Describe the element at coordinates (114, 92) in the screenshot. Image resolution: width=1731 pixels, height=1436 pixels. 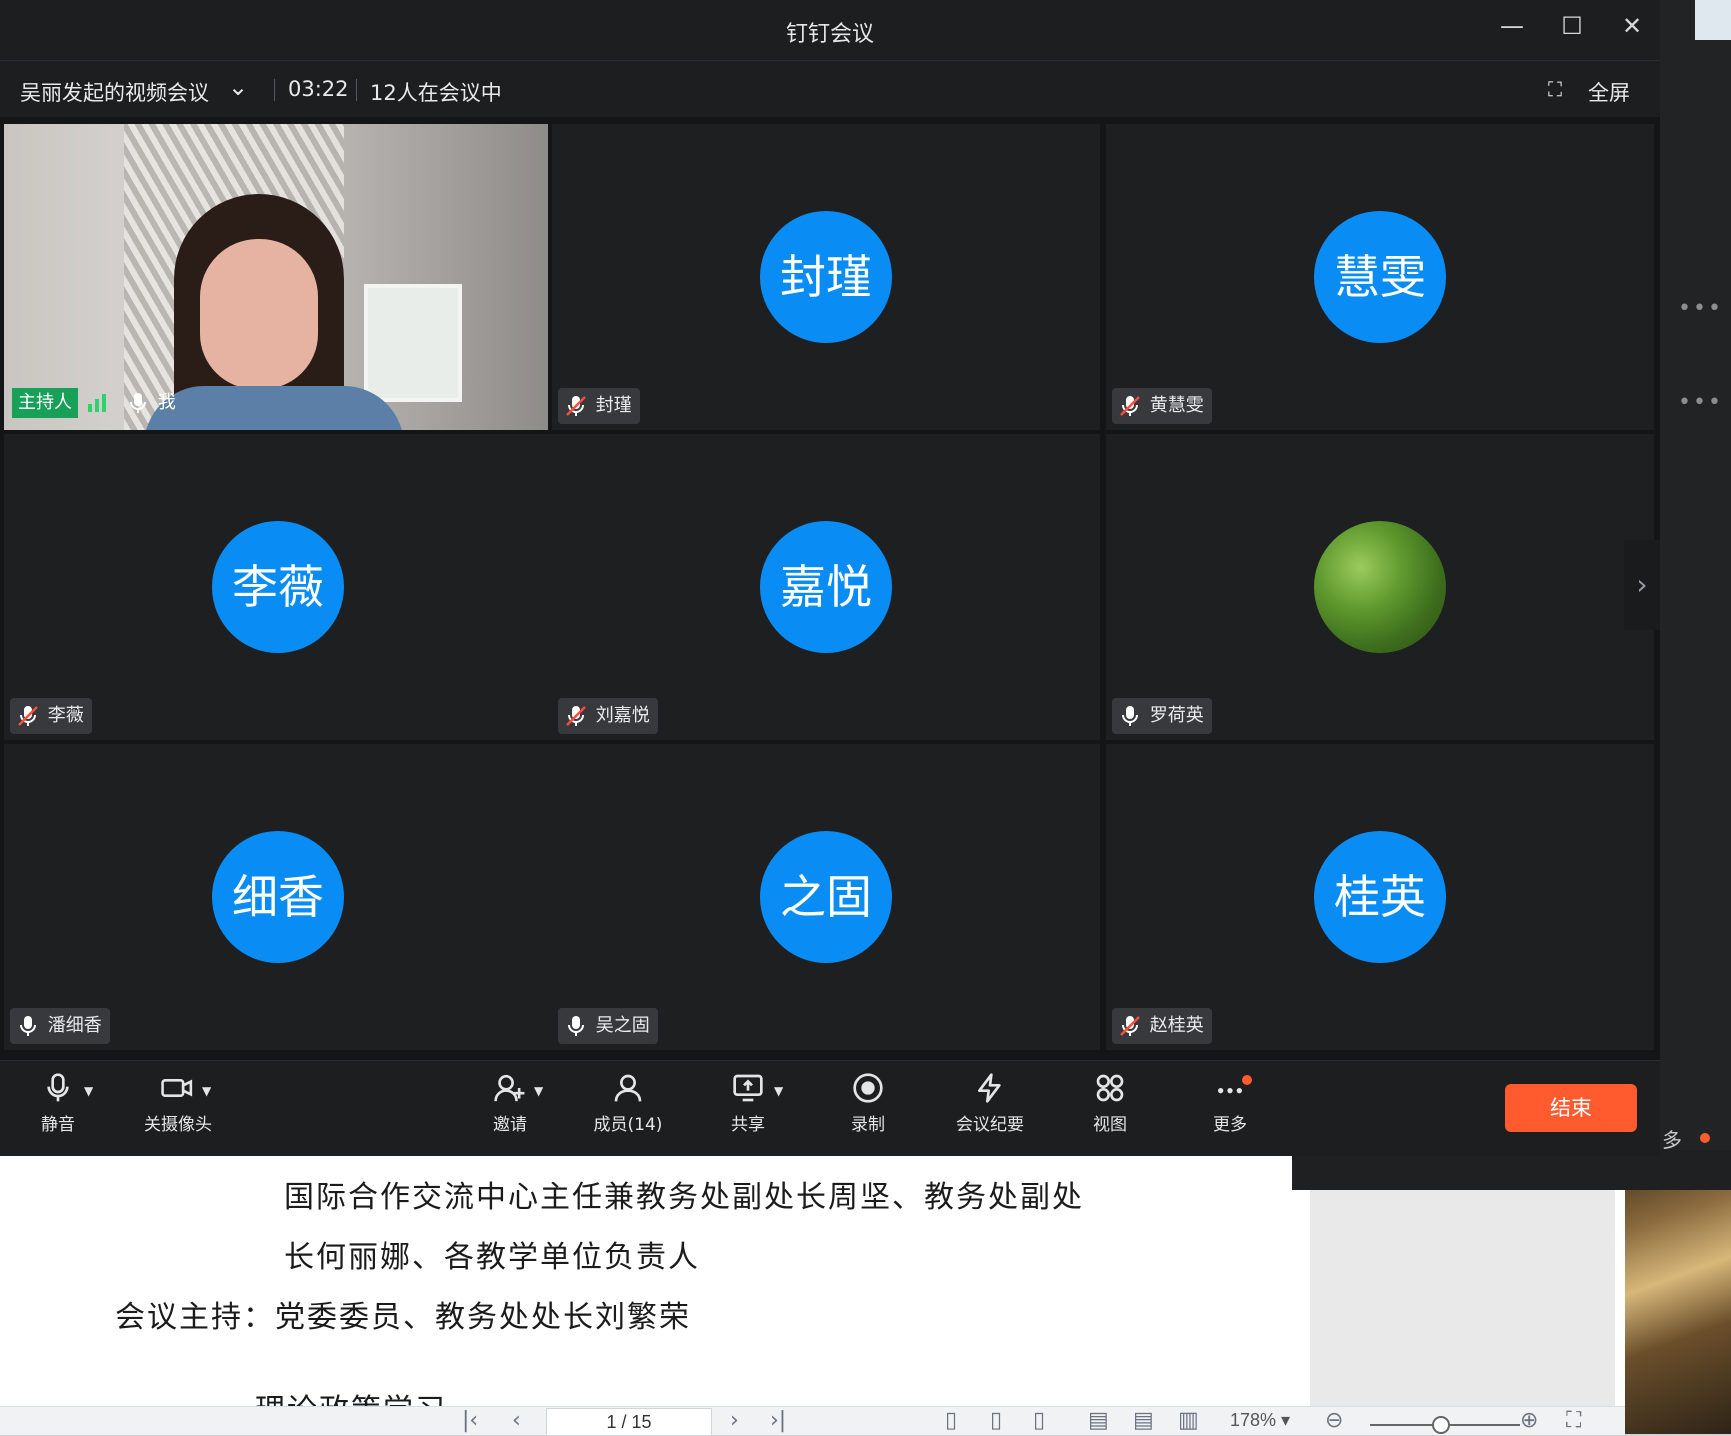
I see `meeting-name: 吴丽发起的视频会议` at that location.